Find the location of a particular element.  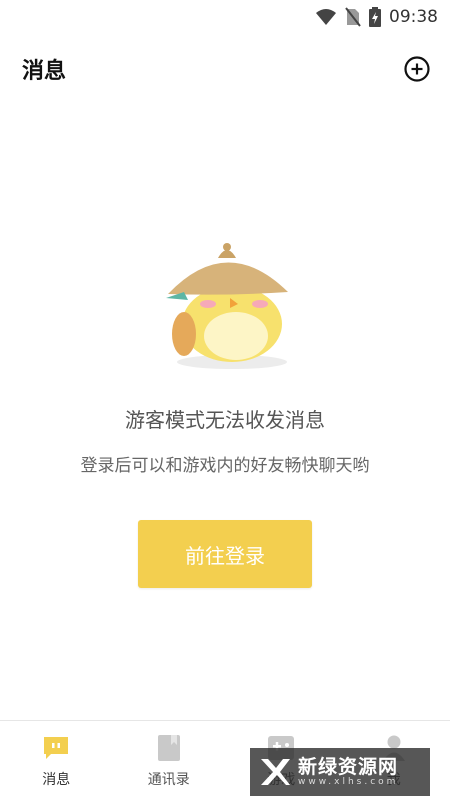

watermark-logo-icon is located at coordinates (275, 772).